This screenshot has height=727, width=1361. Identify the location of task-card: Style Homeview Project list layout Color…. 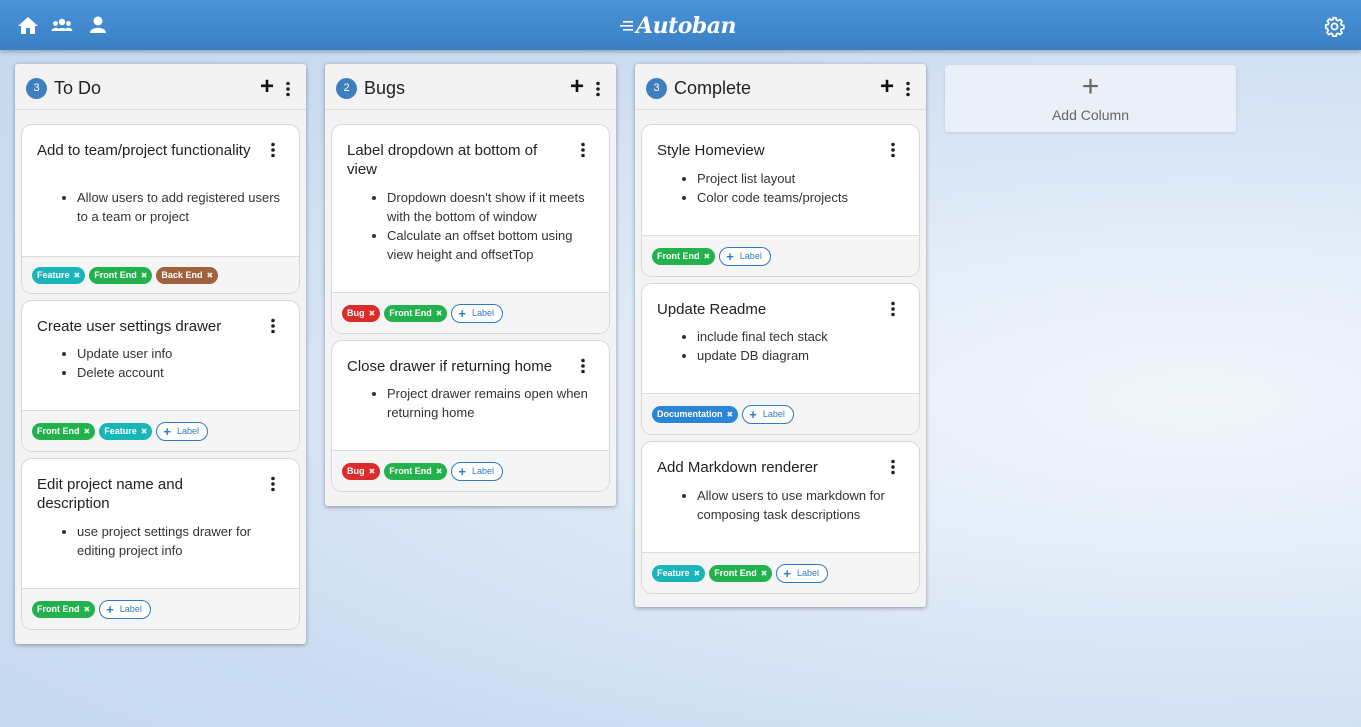
(780, 200).